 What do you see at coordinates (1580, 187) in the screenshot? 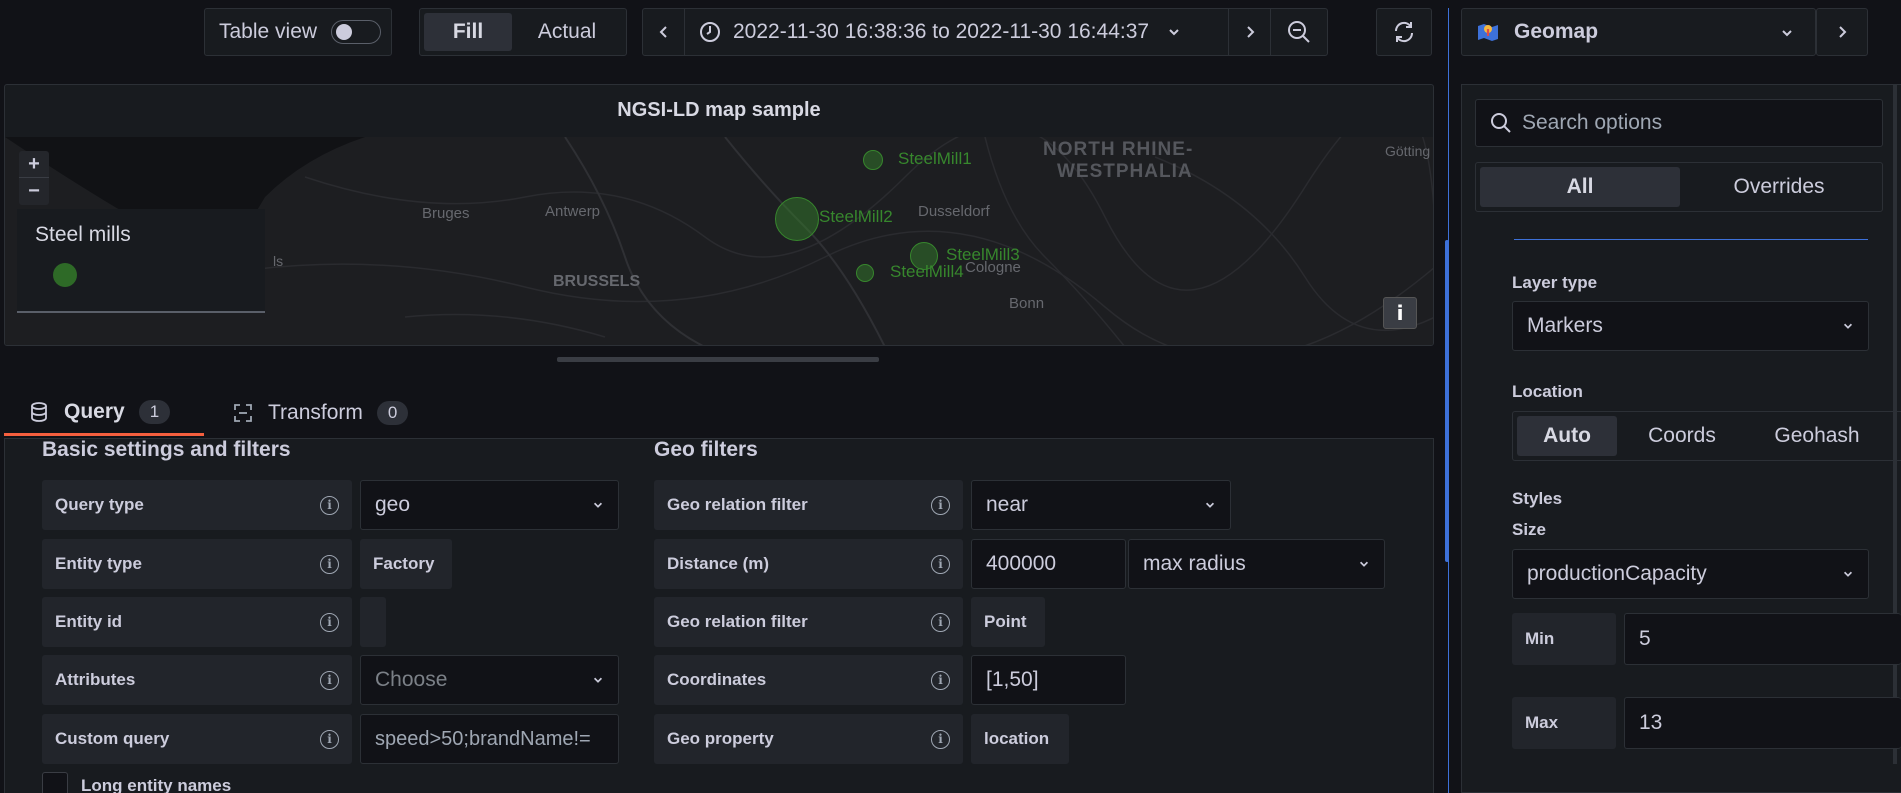
I see `tab-all: All` at bounding box center [1580, 187].